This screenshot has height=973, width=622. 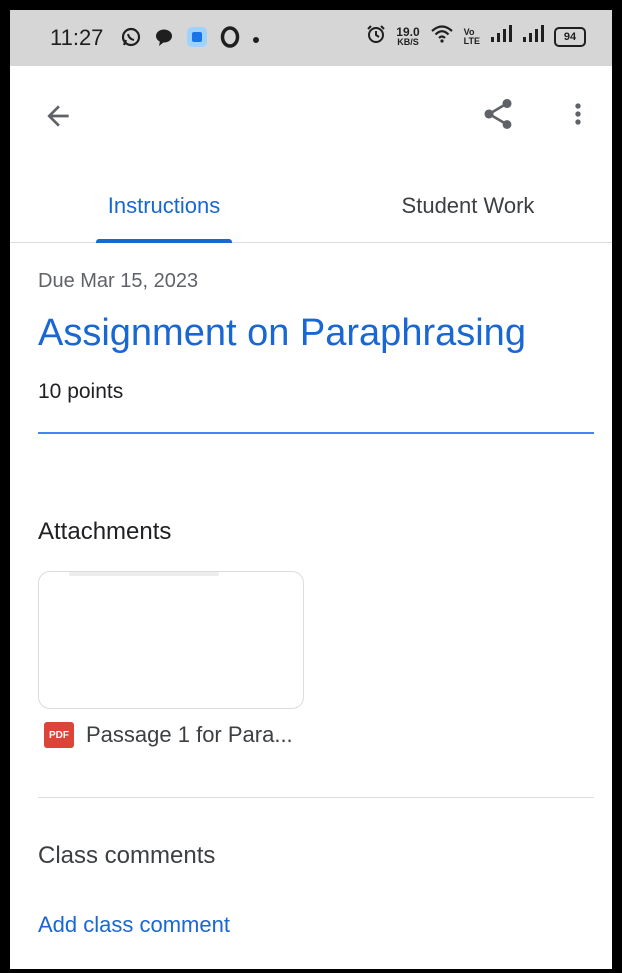 I want to click on points-label: 10 points, so click(x=81, y=391).